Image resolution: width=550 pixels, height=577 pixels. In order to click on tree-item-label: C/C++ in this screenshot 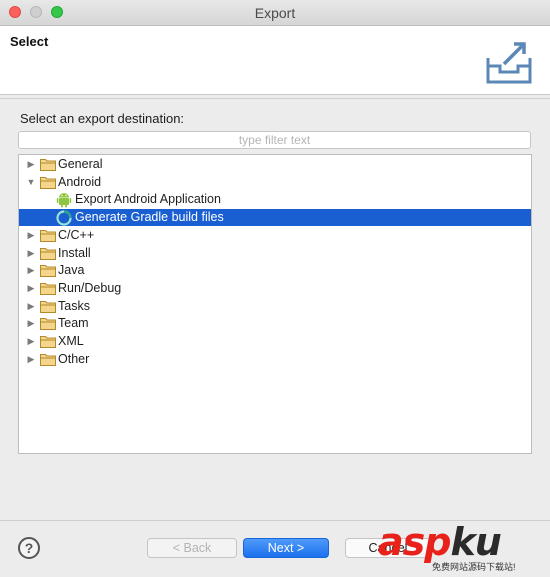, I will do `click(76, 234)`.